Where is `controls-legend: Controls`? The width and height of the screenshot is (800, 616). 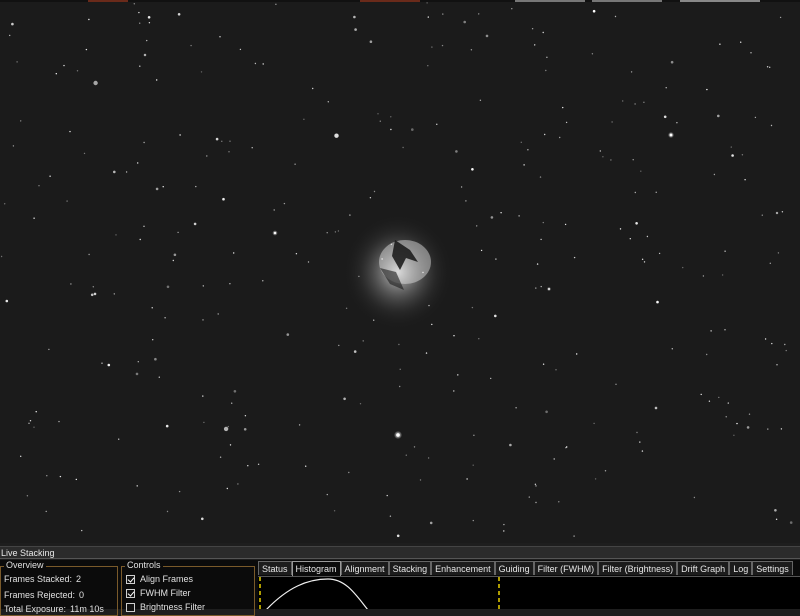
controls-legend: Controls is located at coordinates (144, 565).